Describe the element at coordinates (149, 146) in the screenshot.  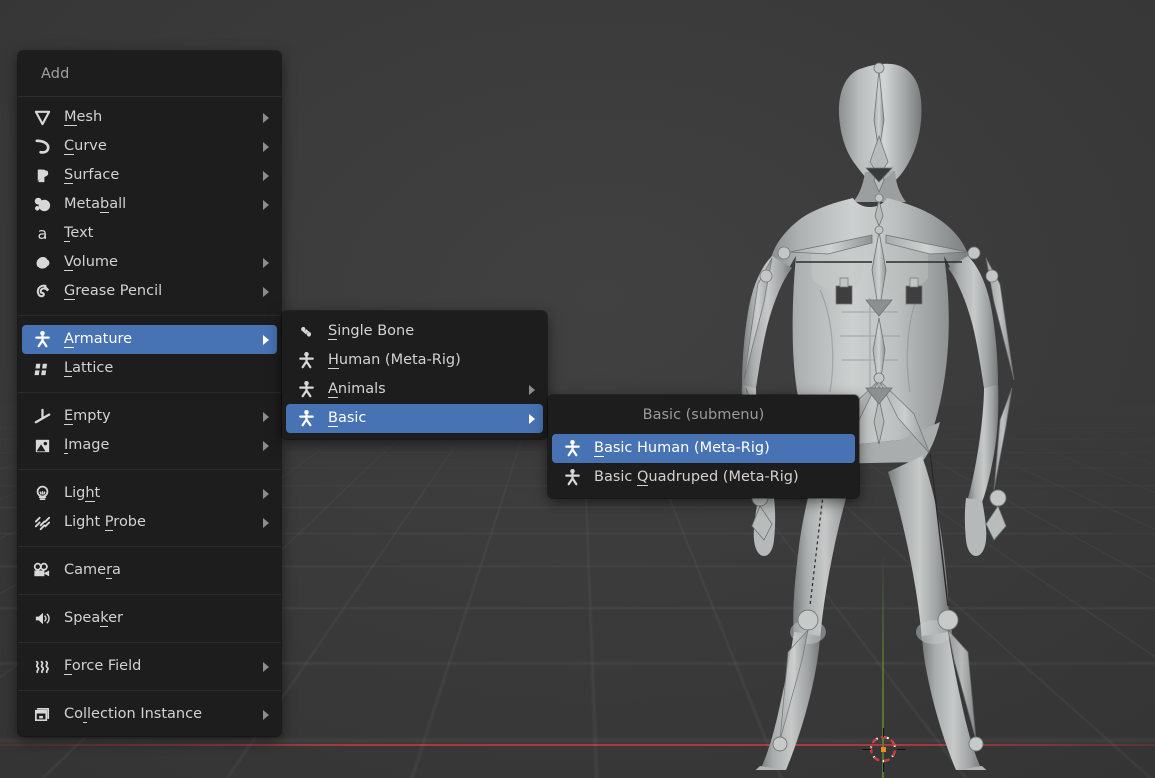
I see `add-item-curve: Curve` at that location.